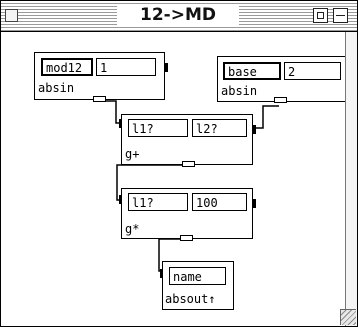 Image resolution: width=358 pixels, height=327 pixels. Describe the element at coordinates (187, 140) in the screenshot. I see `gplus-object: l1? l2? g+` at that location.